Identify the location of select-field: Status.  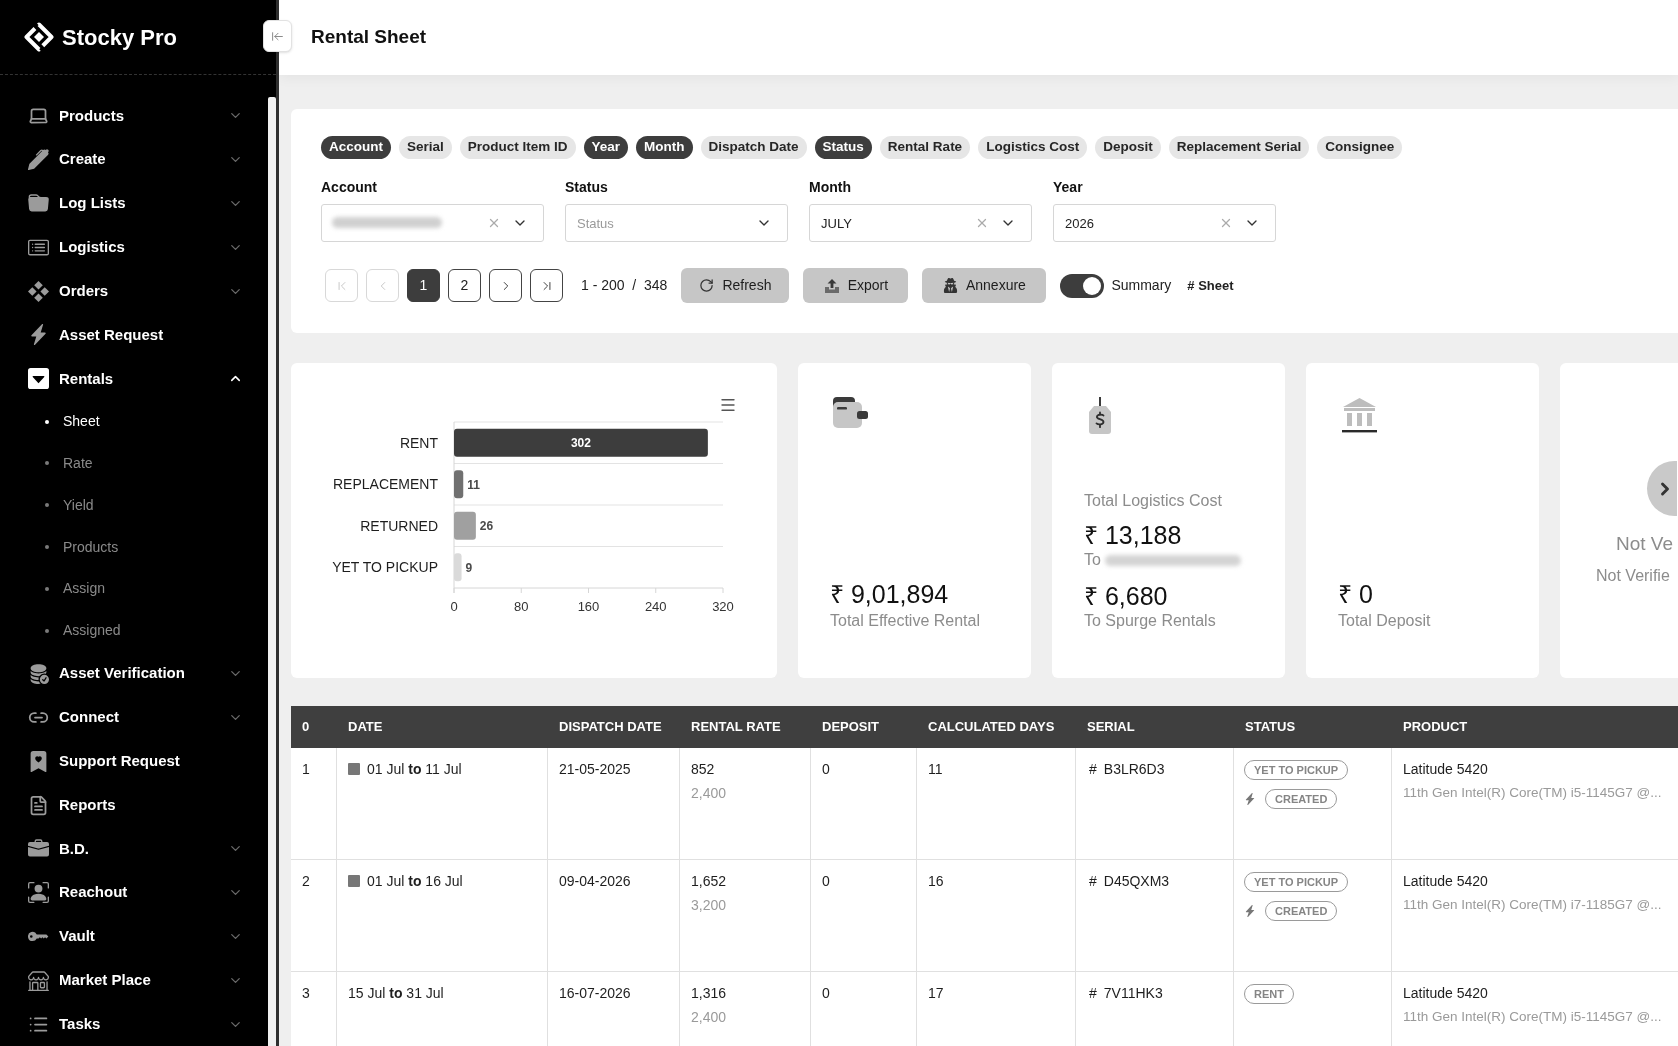
(676, 223).